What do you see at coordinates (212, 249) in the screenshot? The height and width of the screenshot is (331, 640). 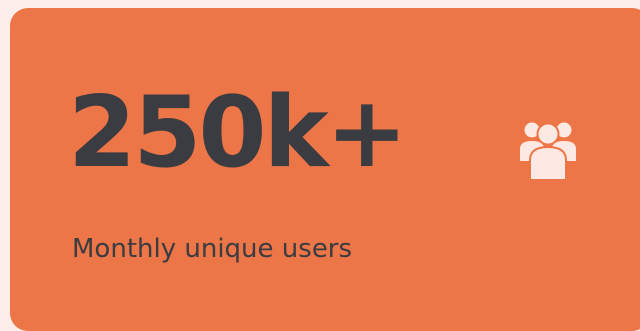 I see `stat-label: Monthly unique users` at bounding box center [212, 249].